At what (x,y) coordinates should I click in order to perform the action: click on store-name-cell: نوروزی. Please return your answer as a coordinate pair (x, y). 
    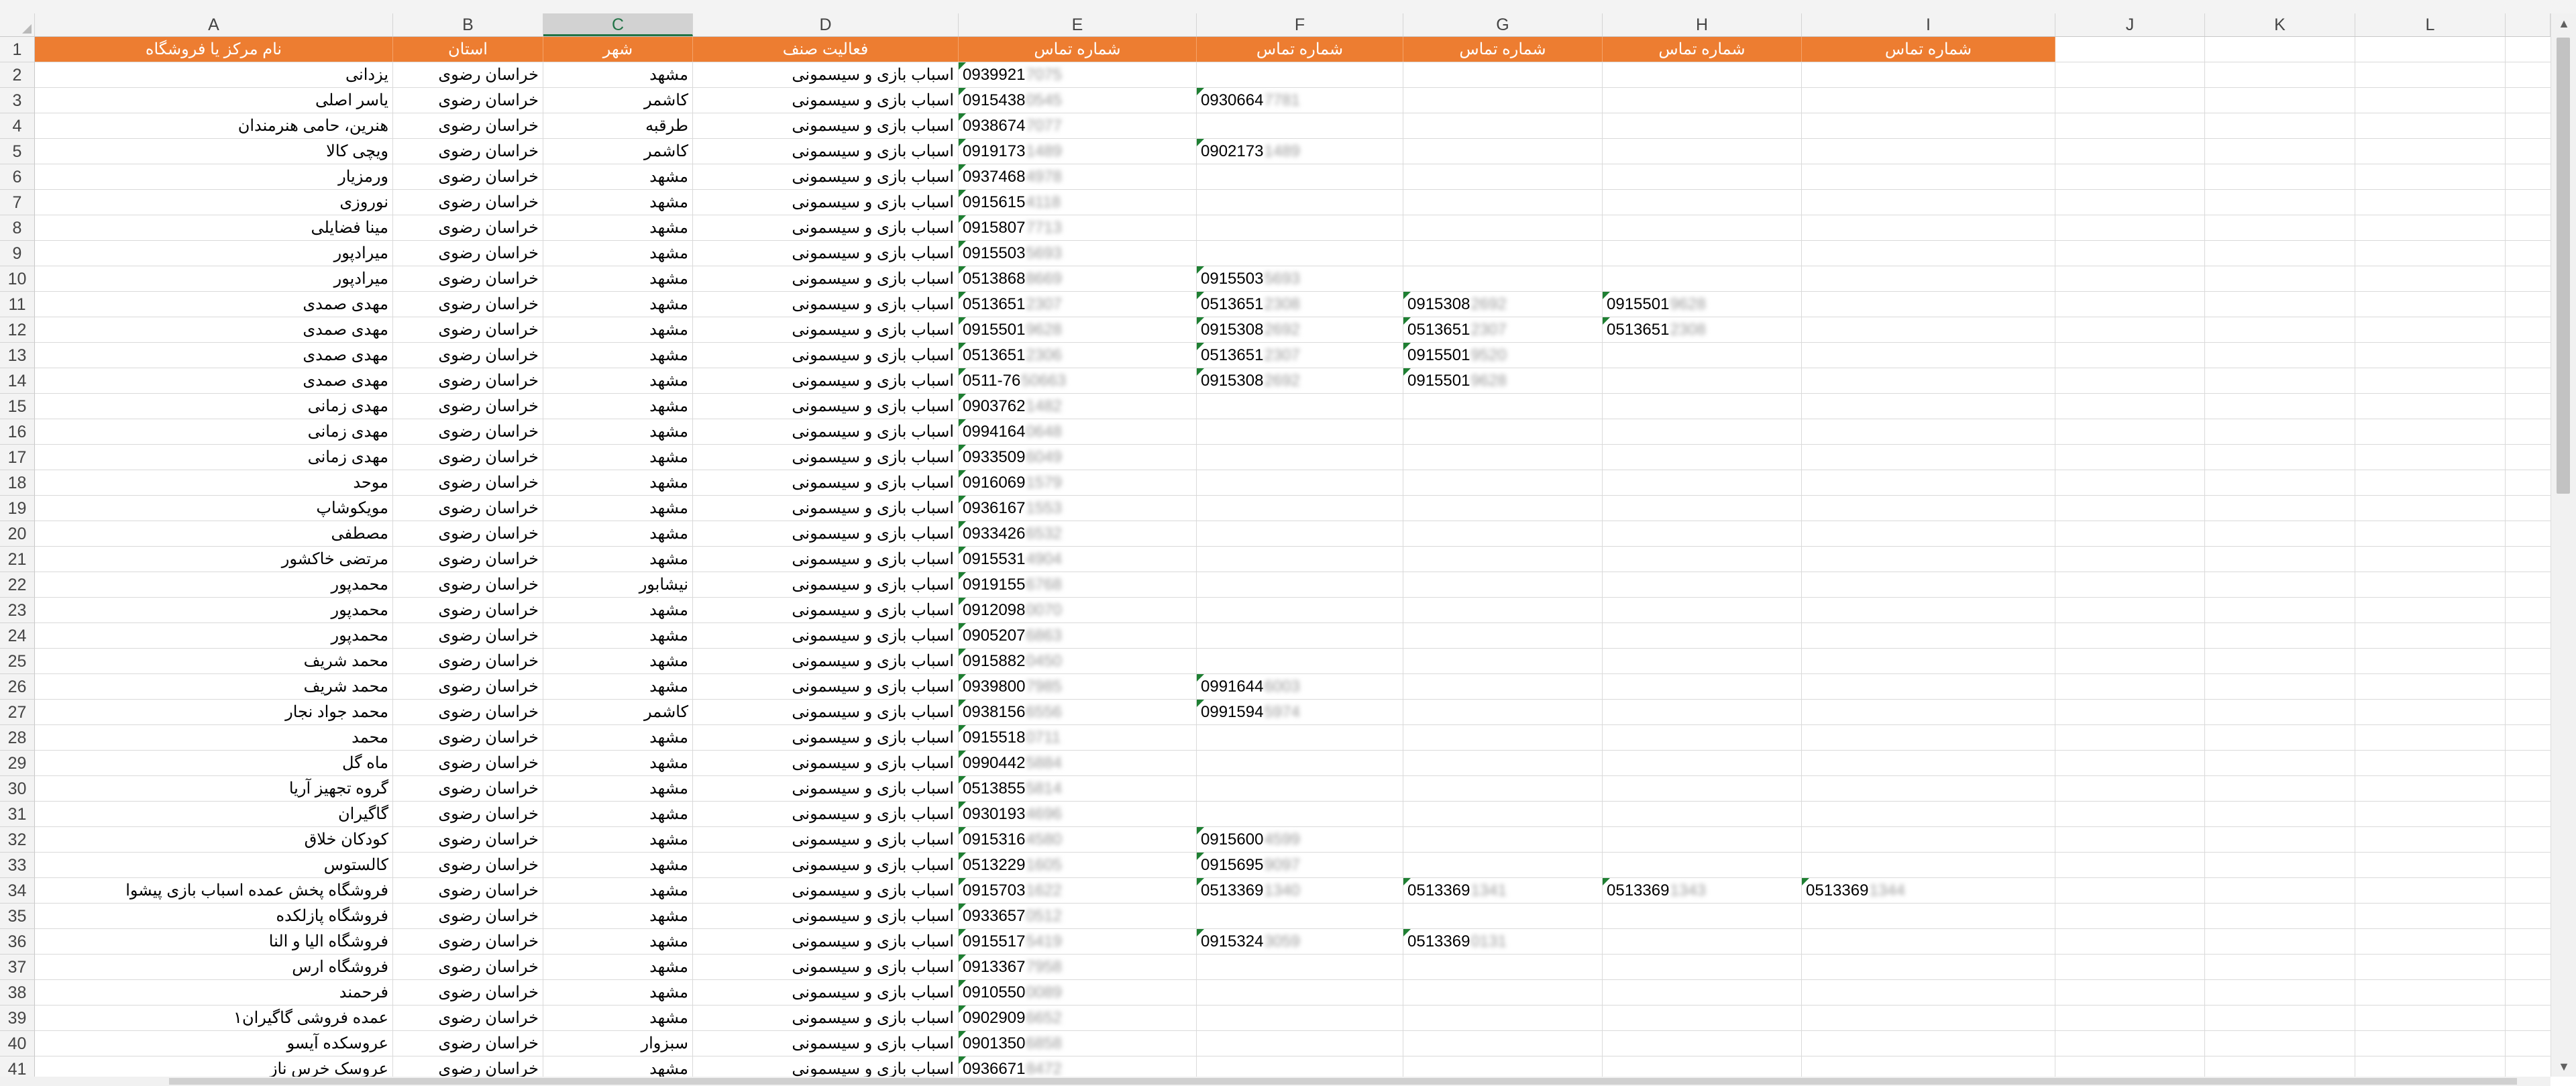
    Looking at the image, I should click on (214, 202).